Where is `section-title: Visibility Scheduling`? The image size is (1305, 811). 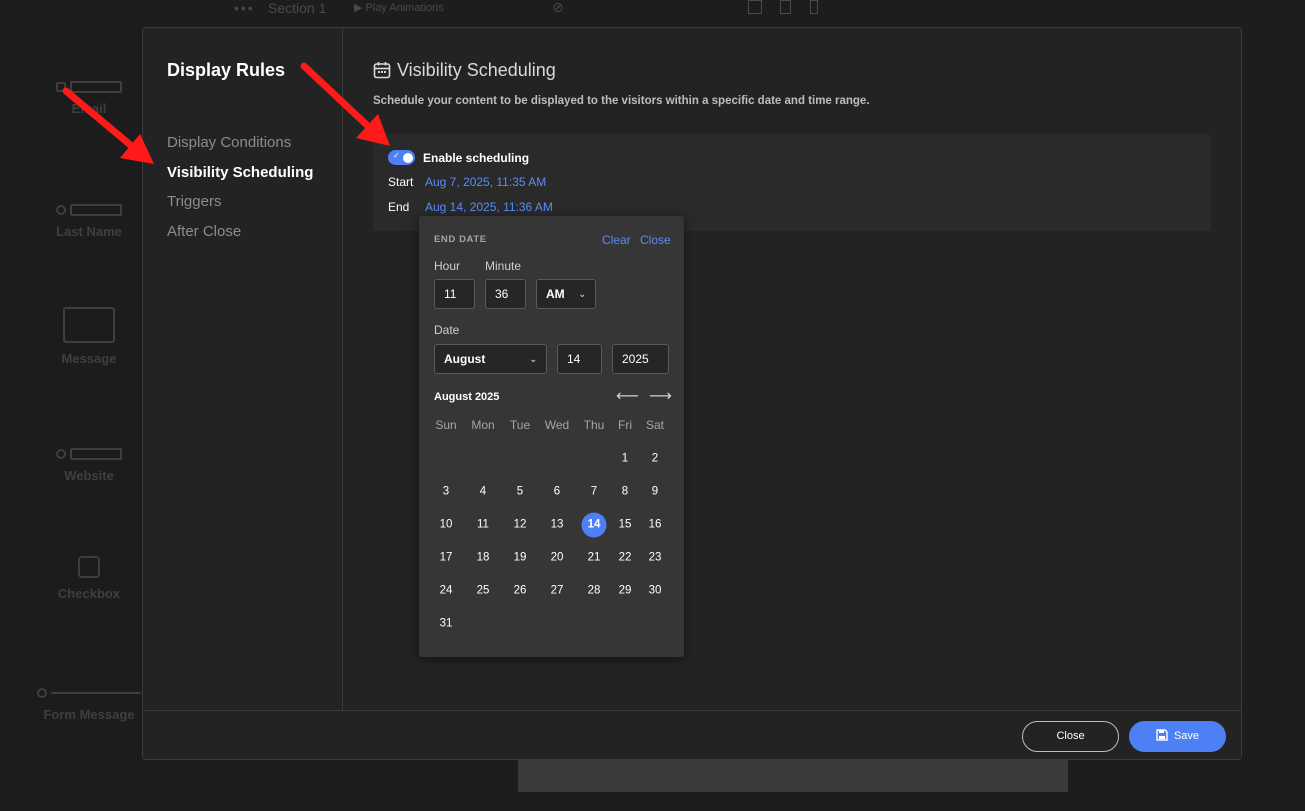
section-title: Visibility Scheduling is located at coordinates (464, 70).